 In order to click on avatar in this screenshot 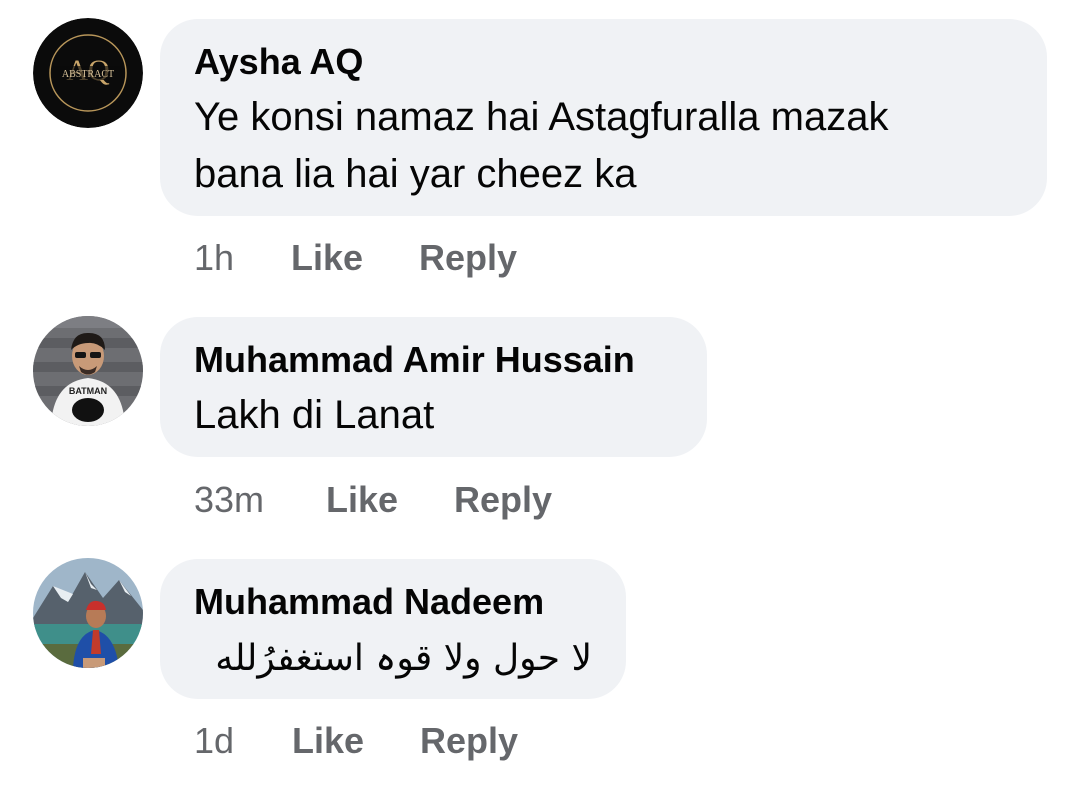, I will do `click(88, 613)`.